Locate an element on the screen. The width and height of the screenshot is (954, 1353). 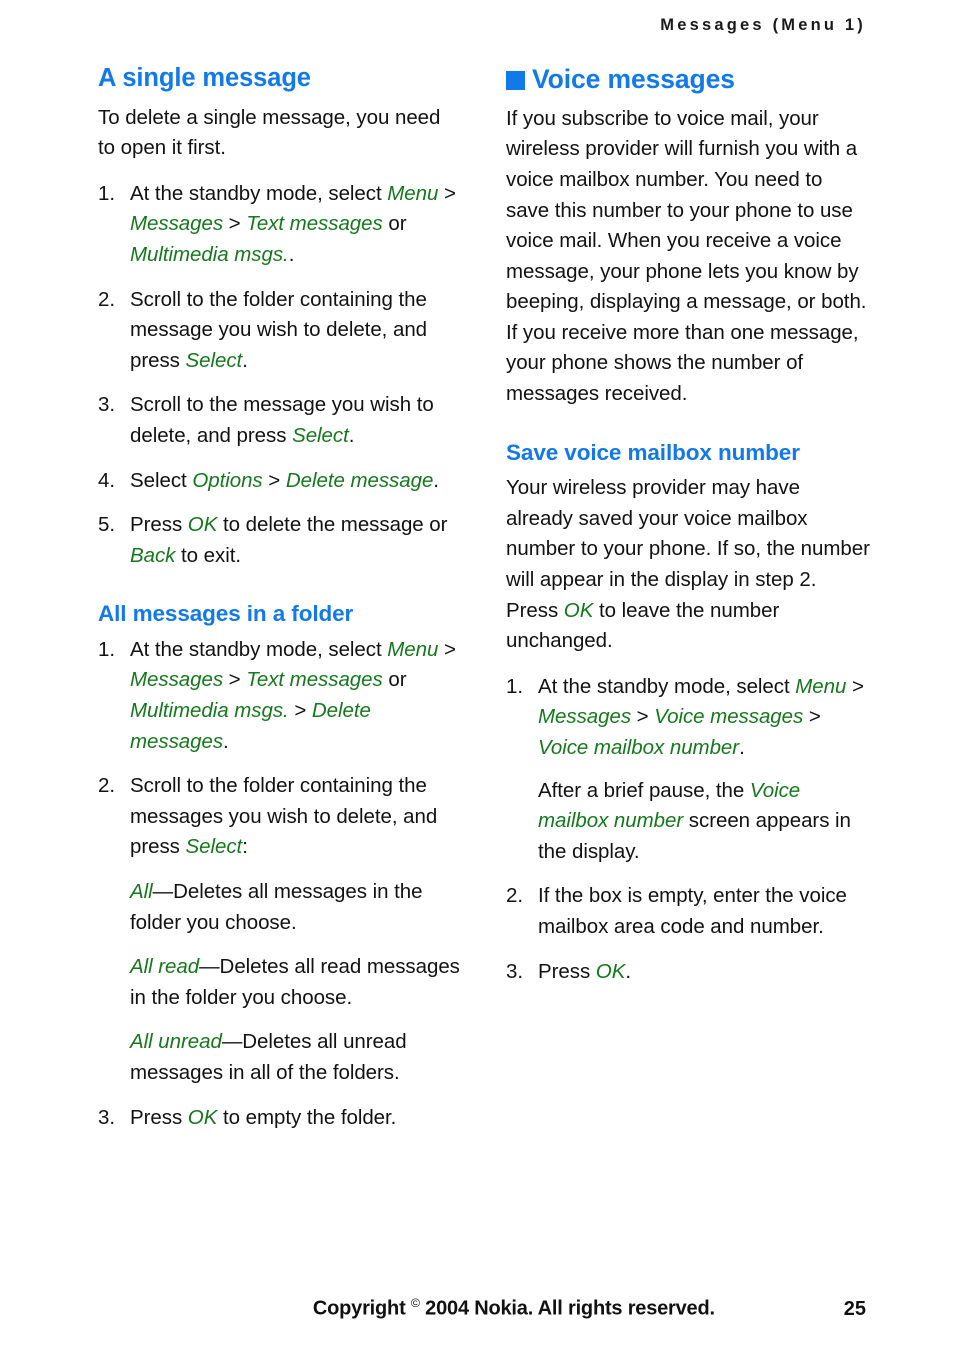
text-run: to empty the folder. is located at coordinates (307, 1117).